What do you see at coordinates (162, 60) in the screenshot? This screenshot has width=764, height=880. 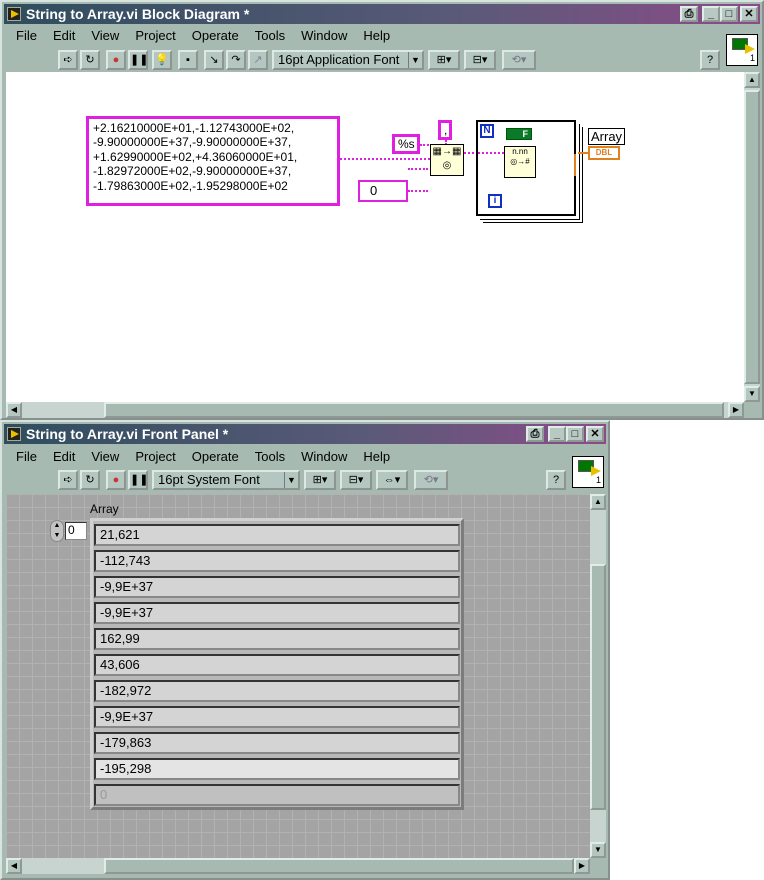 I see `highlight-execution-button: 💡` at bounding box center [162, 60].